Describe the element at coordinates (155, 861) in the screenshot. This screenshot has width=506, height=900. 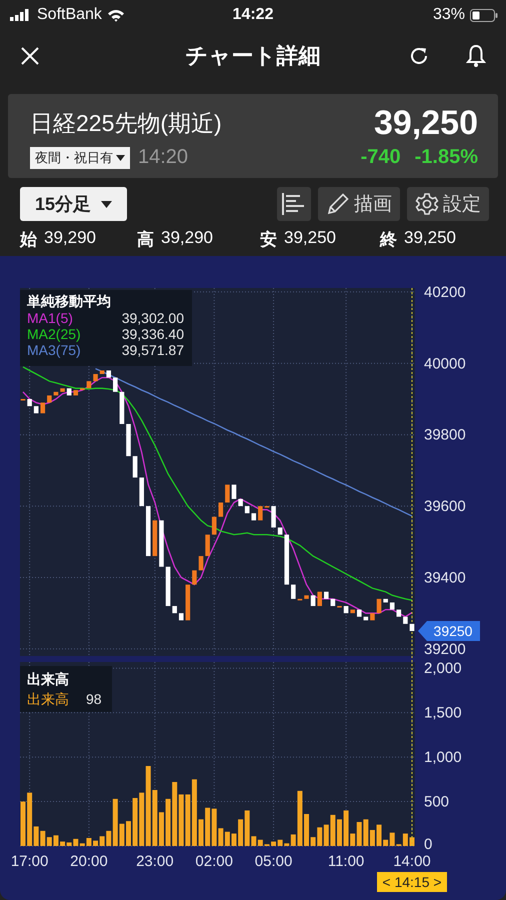
I see `axis-label: 23:00` at that location.